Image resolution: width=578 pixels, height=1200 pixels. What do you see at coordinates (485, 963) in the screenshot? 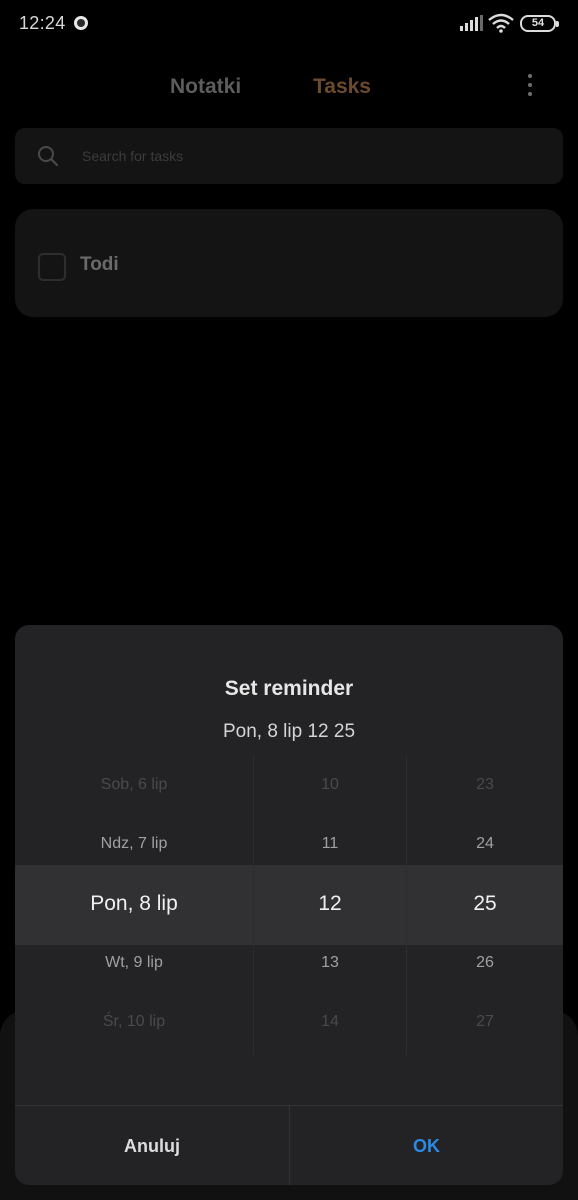
I see `minute-option: 26` at bounding box center [485, 963].